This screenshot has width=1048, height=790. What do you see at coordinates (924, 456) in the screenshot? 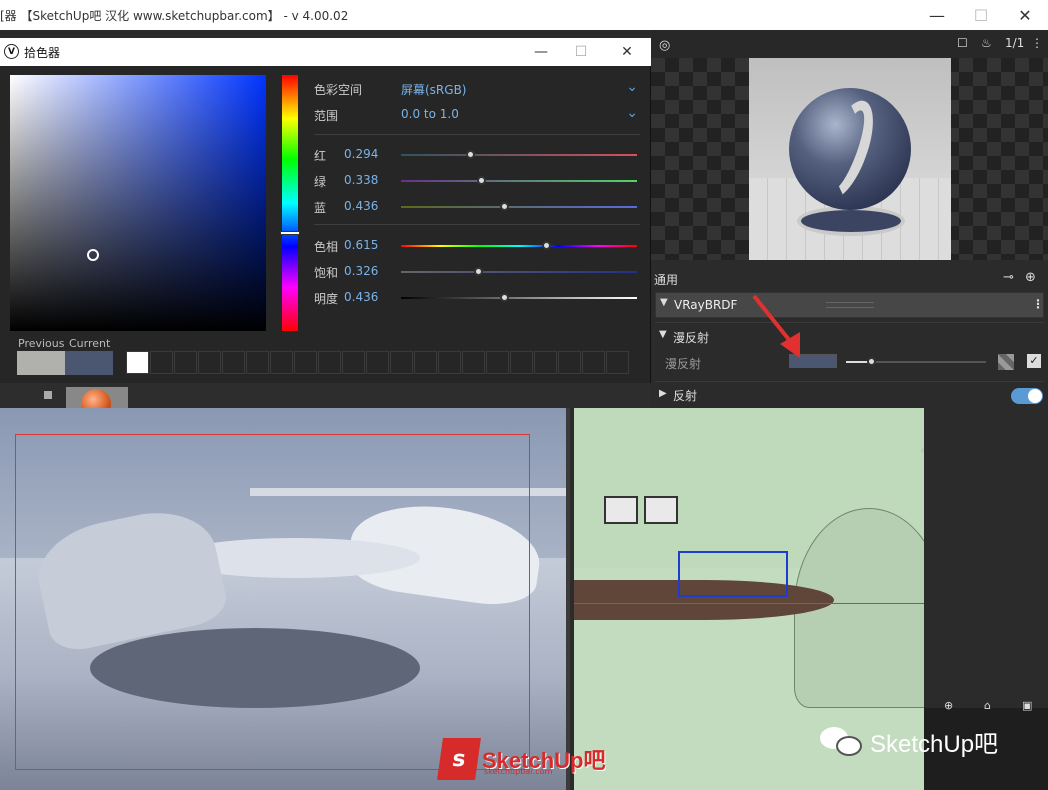
I see `chevron-left-icon: ‹` at bounding box center [924, 456].